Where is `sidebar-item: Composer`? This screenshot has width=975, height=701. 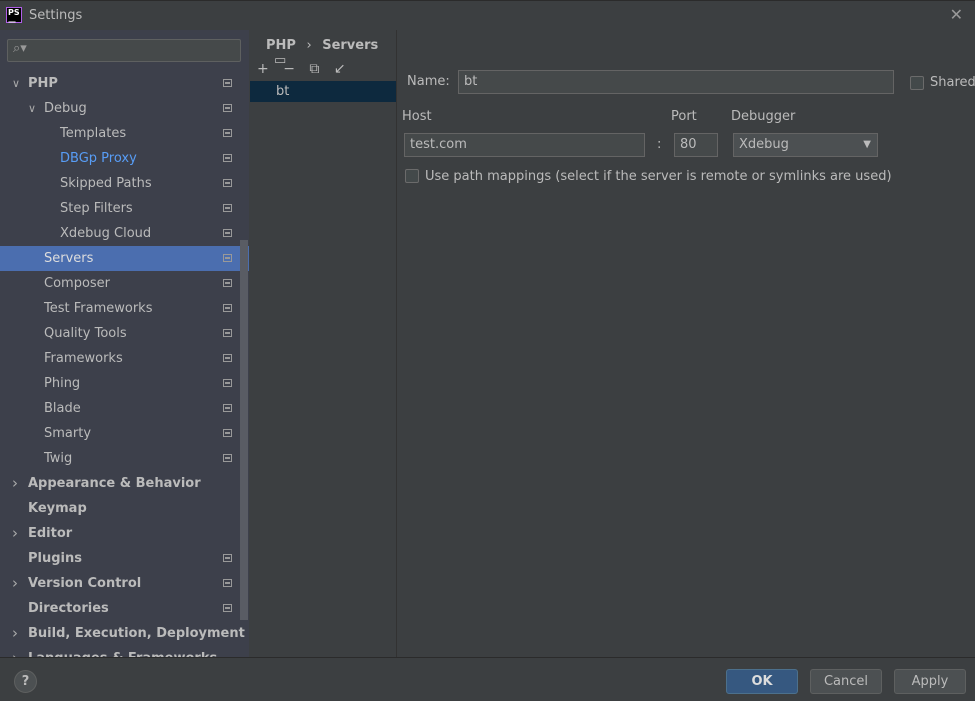 sidebar-item: Composer is located at coordinates (120, 283).